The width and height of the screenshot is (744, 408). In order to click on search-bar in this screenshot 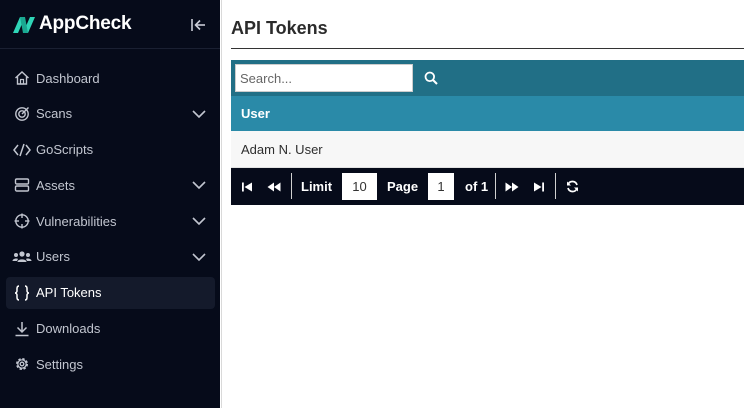, I will do `click(487, 78)`.